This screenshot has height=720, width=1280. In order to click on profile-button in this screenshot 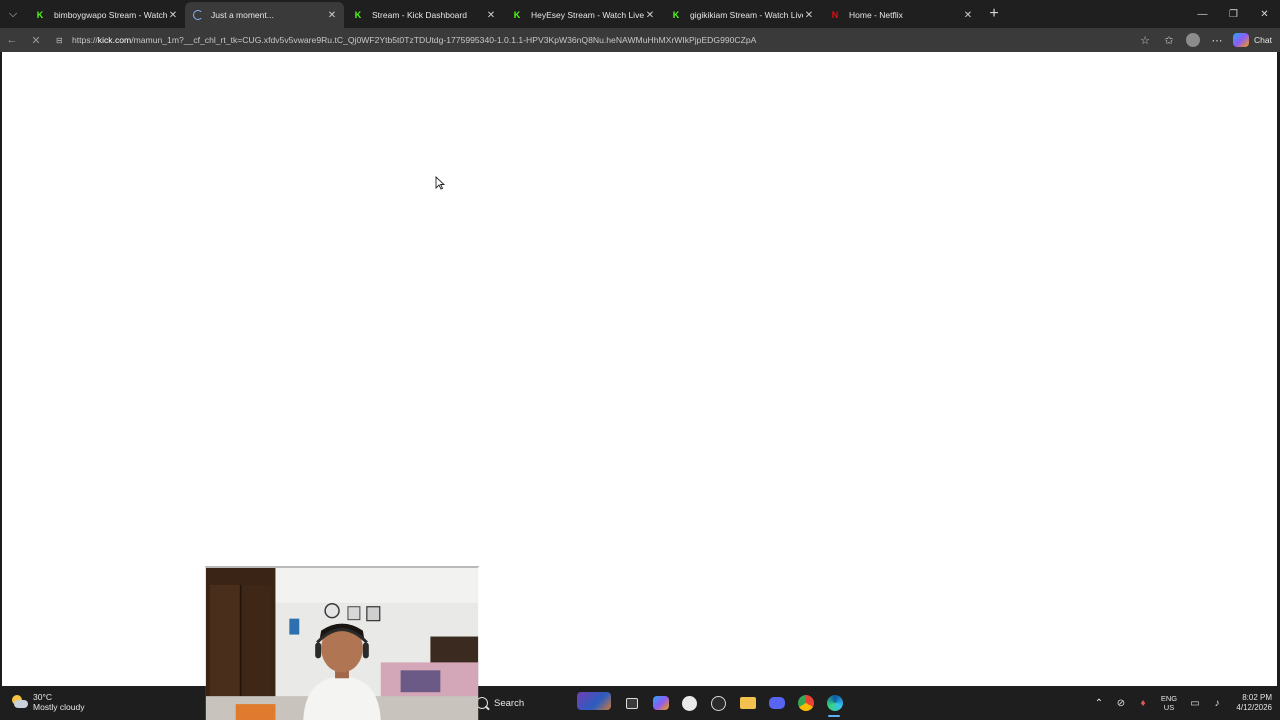, I will do `click(1193, 40)`.